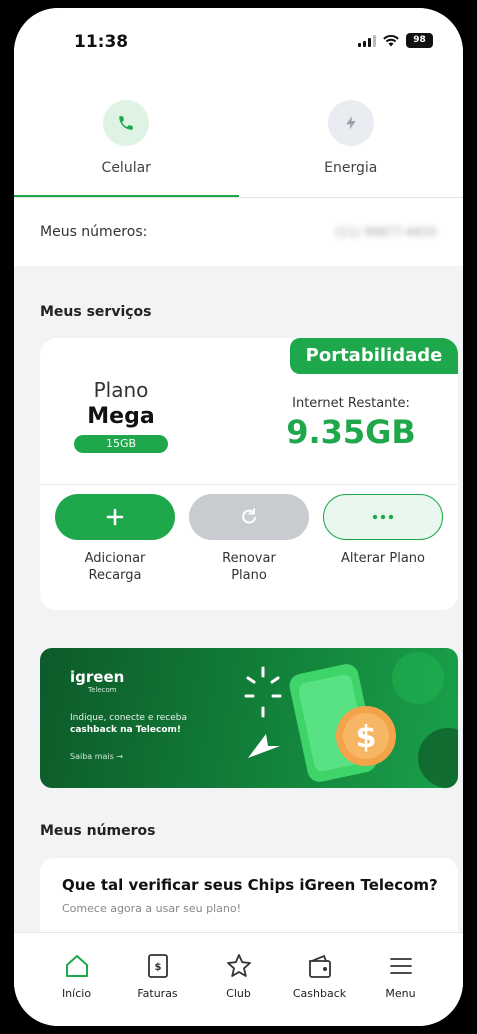  What do you see at coordinates (151, 908) in the screenshot?
I see `chips-card-subtitle: Comece agora a usar seu plano!` at bounding box center [151, 908].